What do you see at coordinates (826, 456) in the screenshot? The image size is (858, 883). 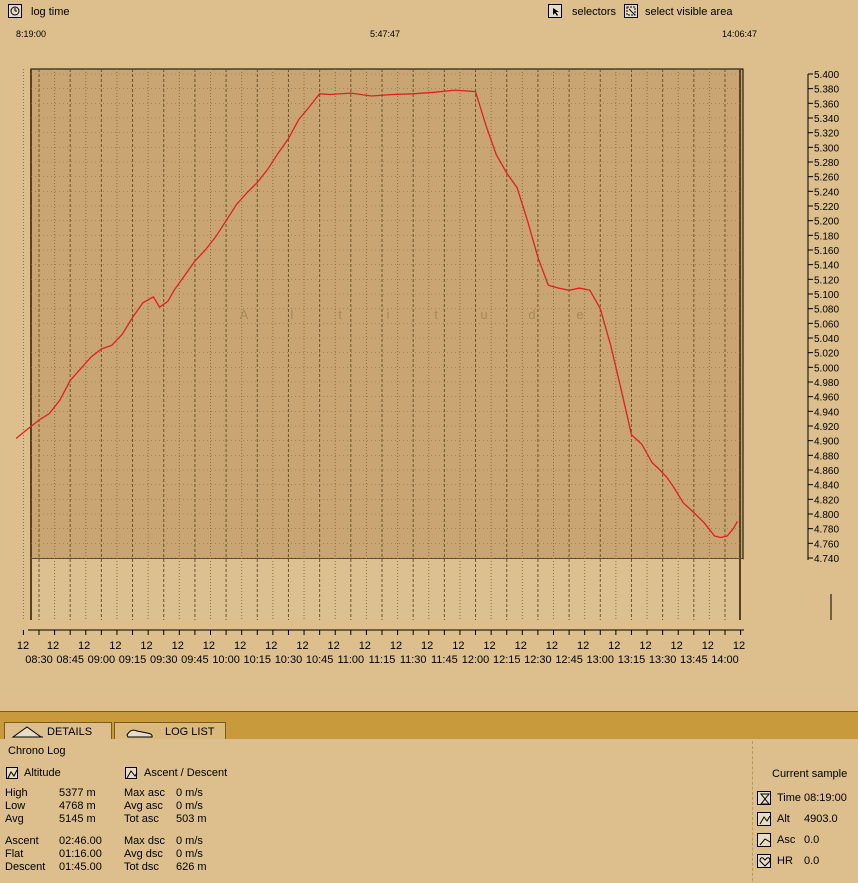 I see `y-tick-label: 4.880` at bounding box center [826, 456].